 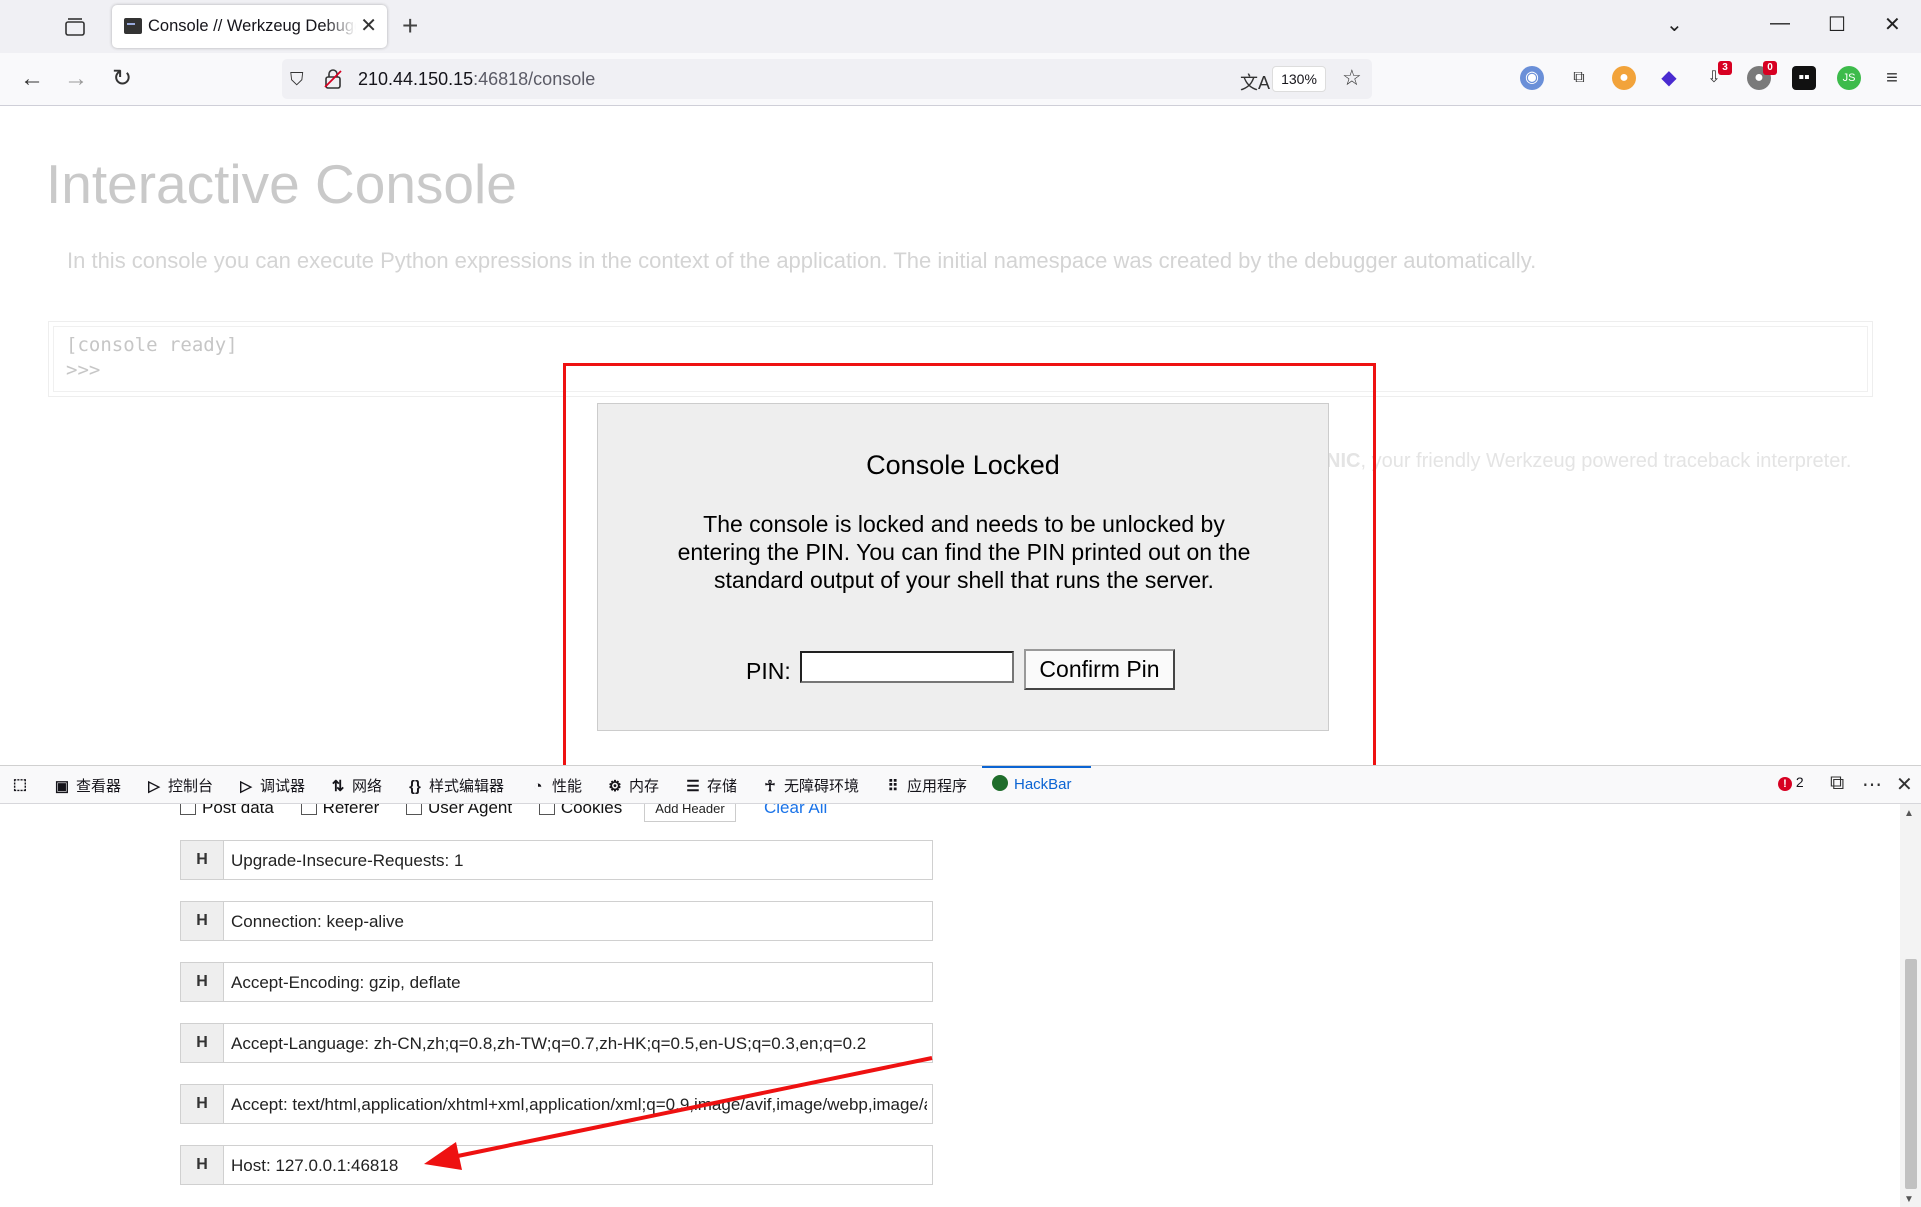 What do you see at coordinates (1579, 78) in the screenshot?
I see `puzzle-extension-icon: ⧉` at bounding box center [1579, 78].